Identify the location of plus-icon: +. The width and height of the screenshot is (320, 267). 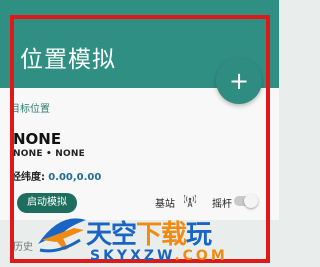
(239, 81).